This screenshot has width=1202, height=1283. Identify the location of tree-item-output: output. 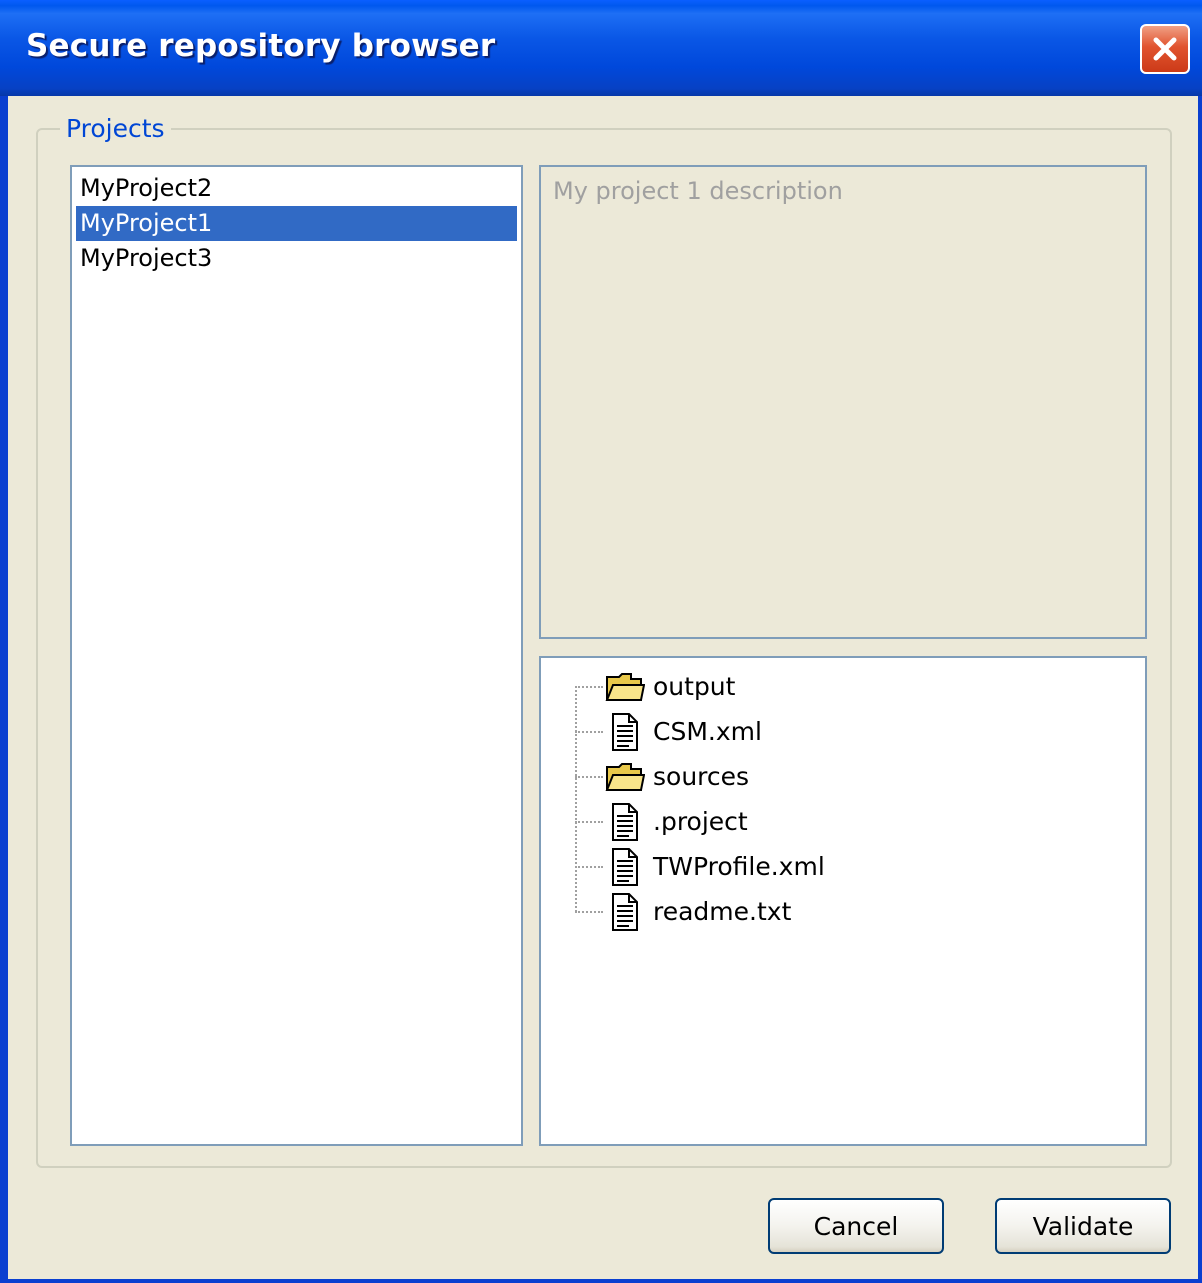
(655, 686).